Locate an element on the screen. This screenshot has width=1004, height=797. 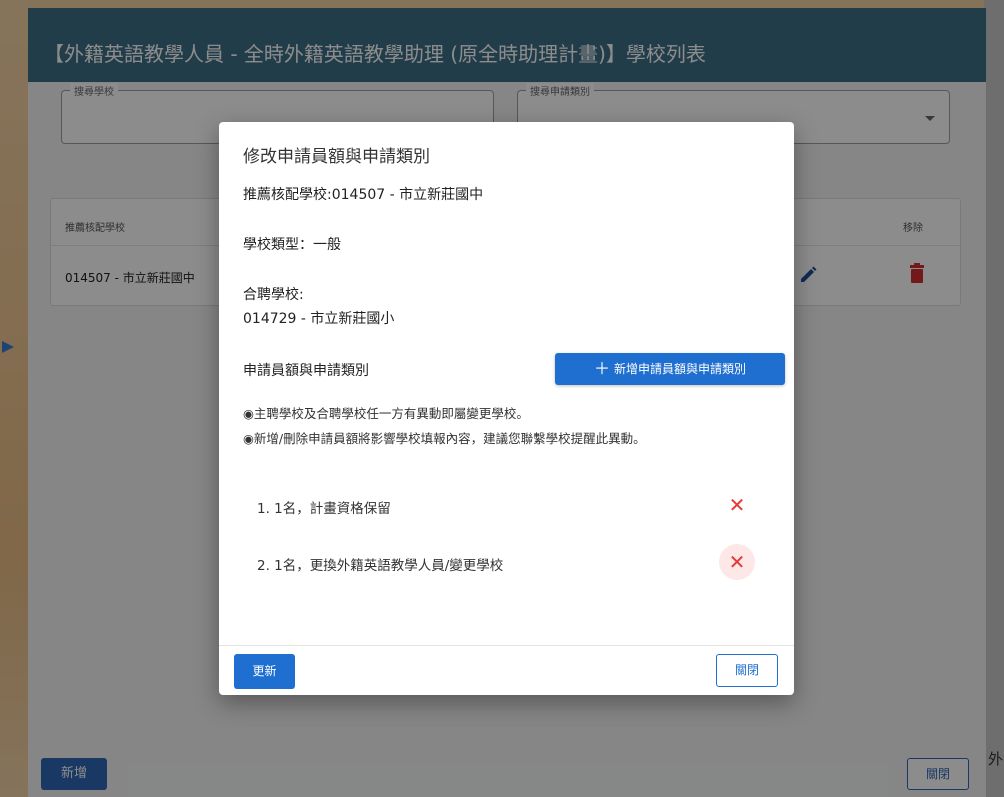
quota-section-label: 申請員額與申請類別 is located at coordinates (306, 371).